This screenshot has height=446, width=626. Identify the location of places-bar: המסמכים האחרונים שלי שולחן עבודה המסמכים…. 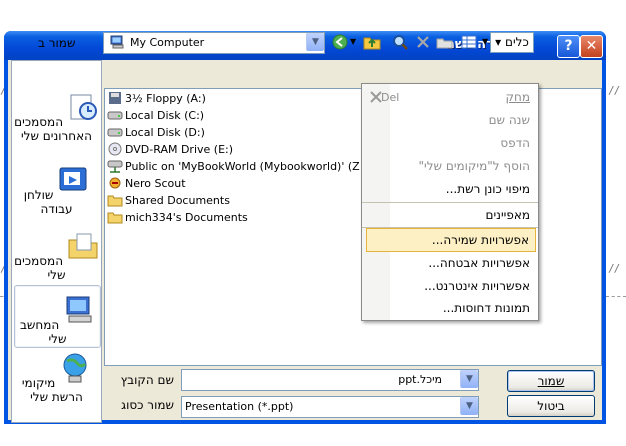
(56, 241).